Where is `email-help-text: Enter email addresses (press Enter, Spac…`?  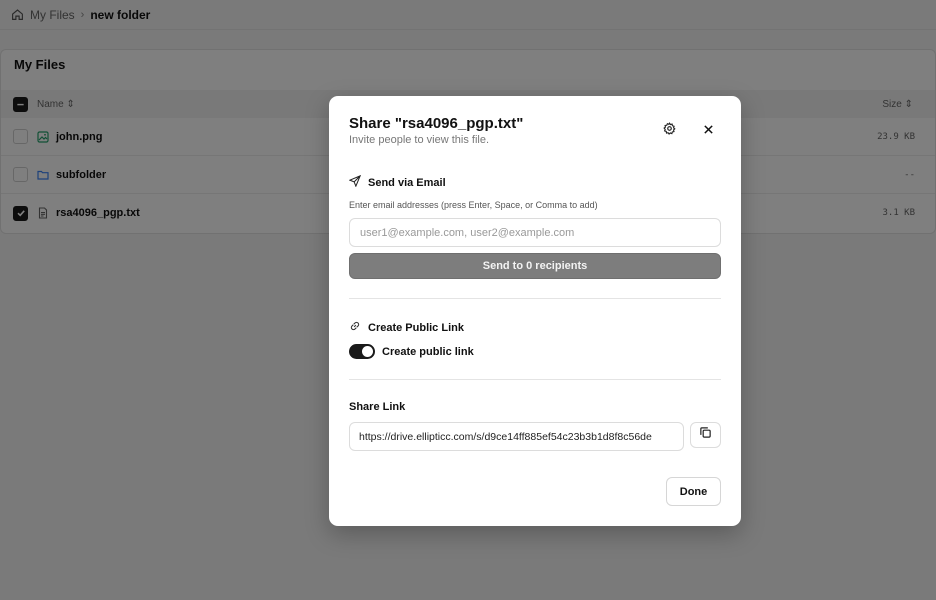
email-help-text: Enter email addresses (press Enter, Spac… is located at coordinates (473, 205).